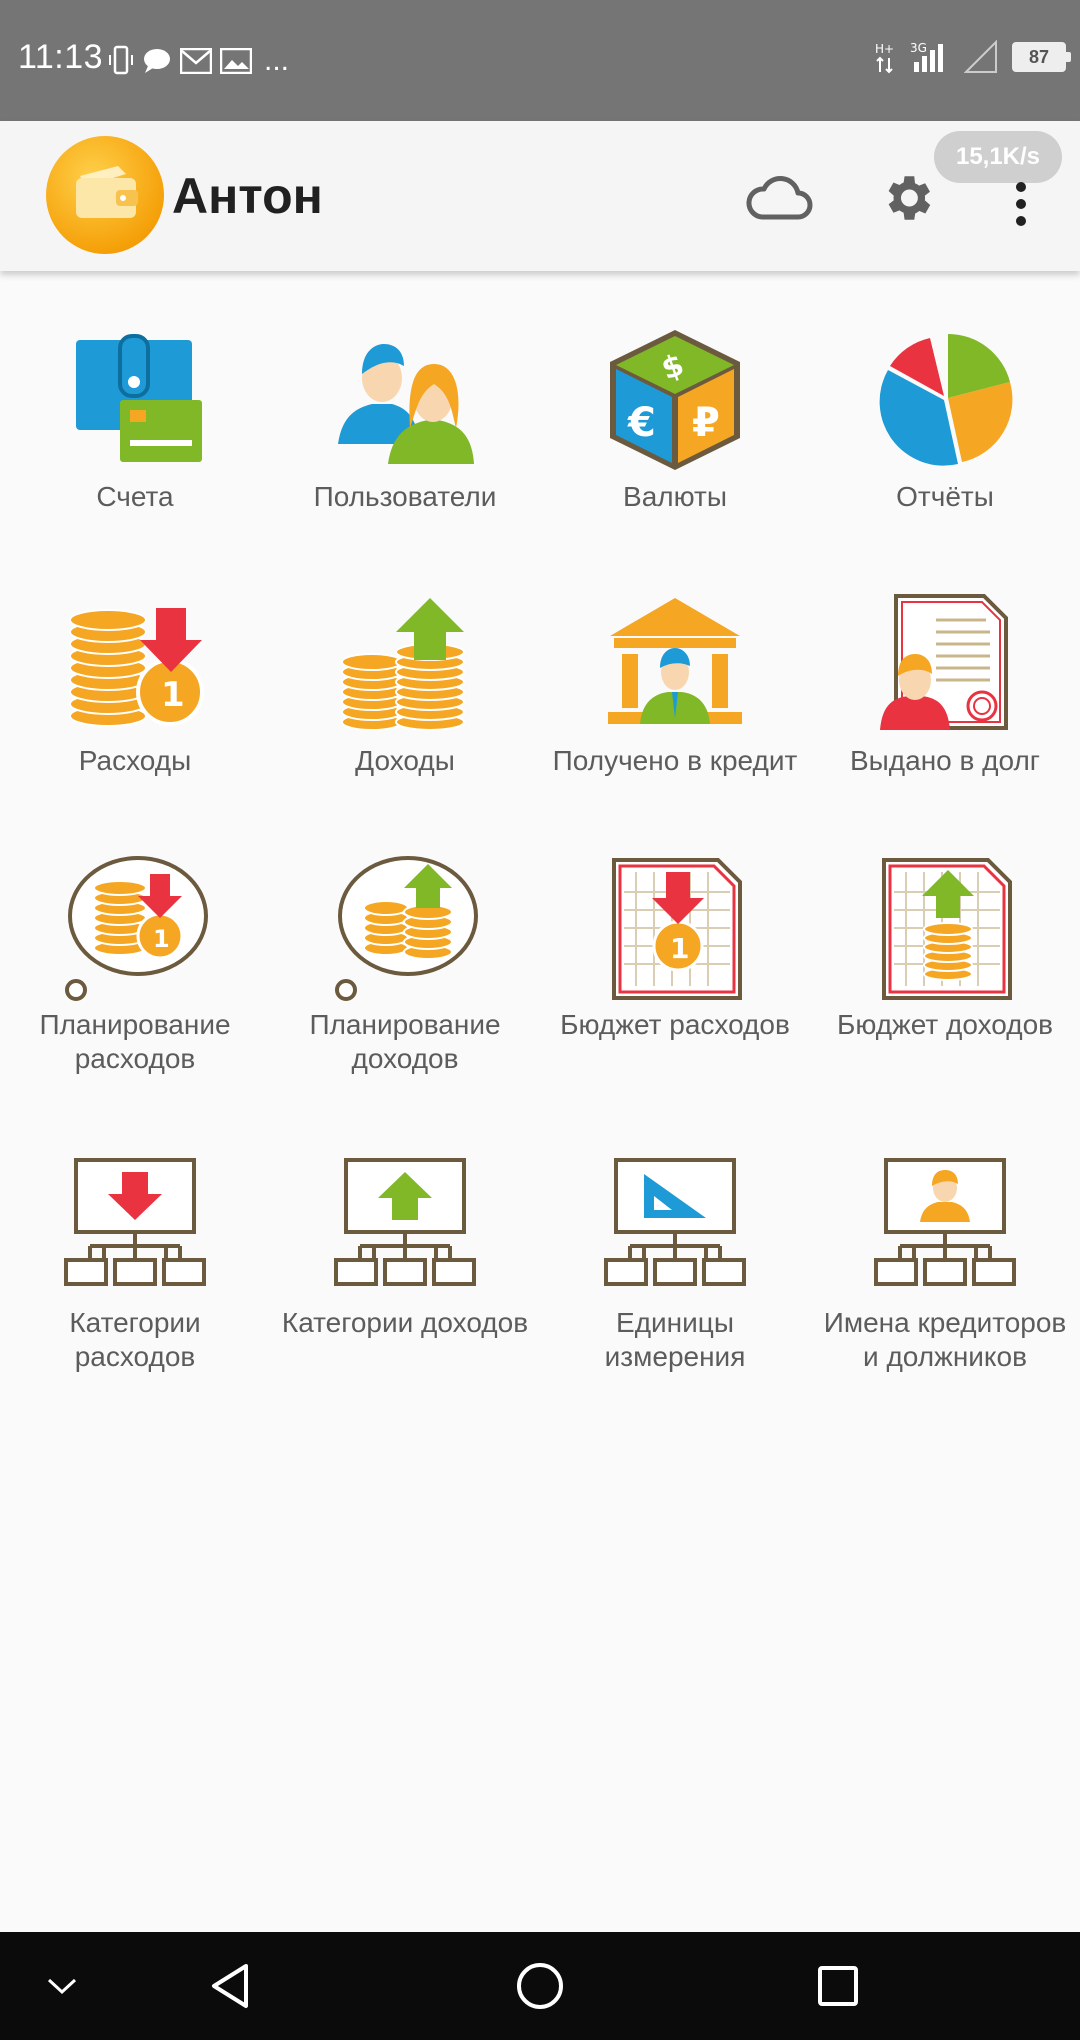 The image size is (1080, 2040). What do you see at coordinates (406, 928) in the screenshot?
I see `thought-coins-up-icon` at bounding box center [406, 928].